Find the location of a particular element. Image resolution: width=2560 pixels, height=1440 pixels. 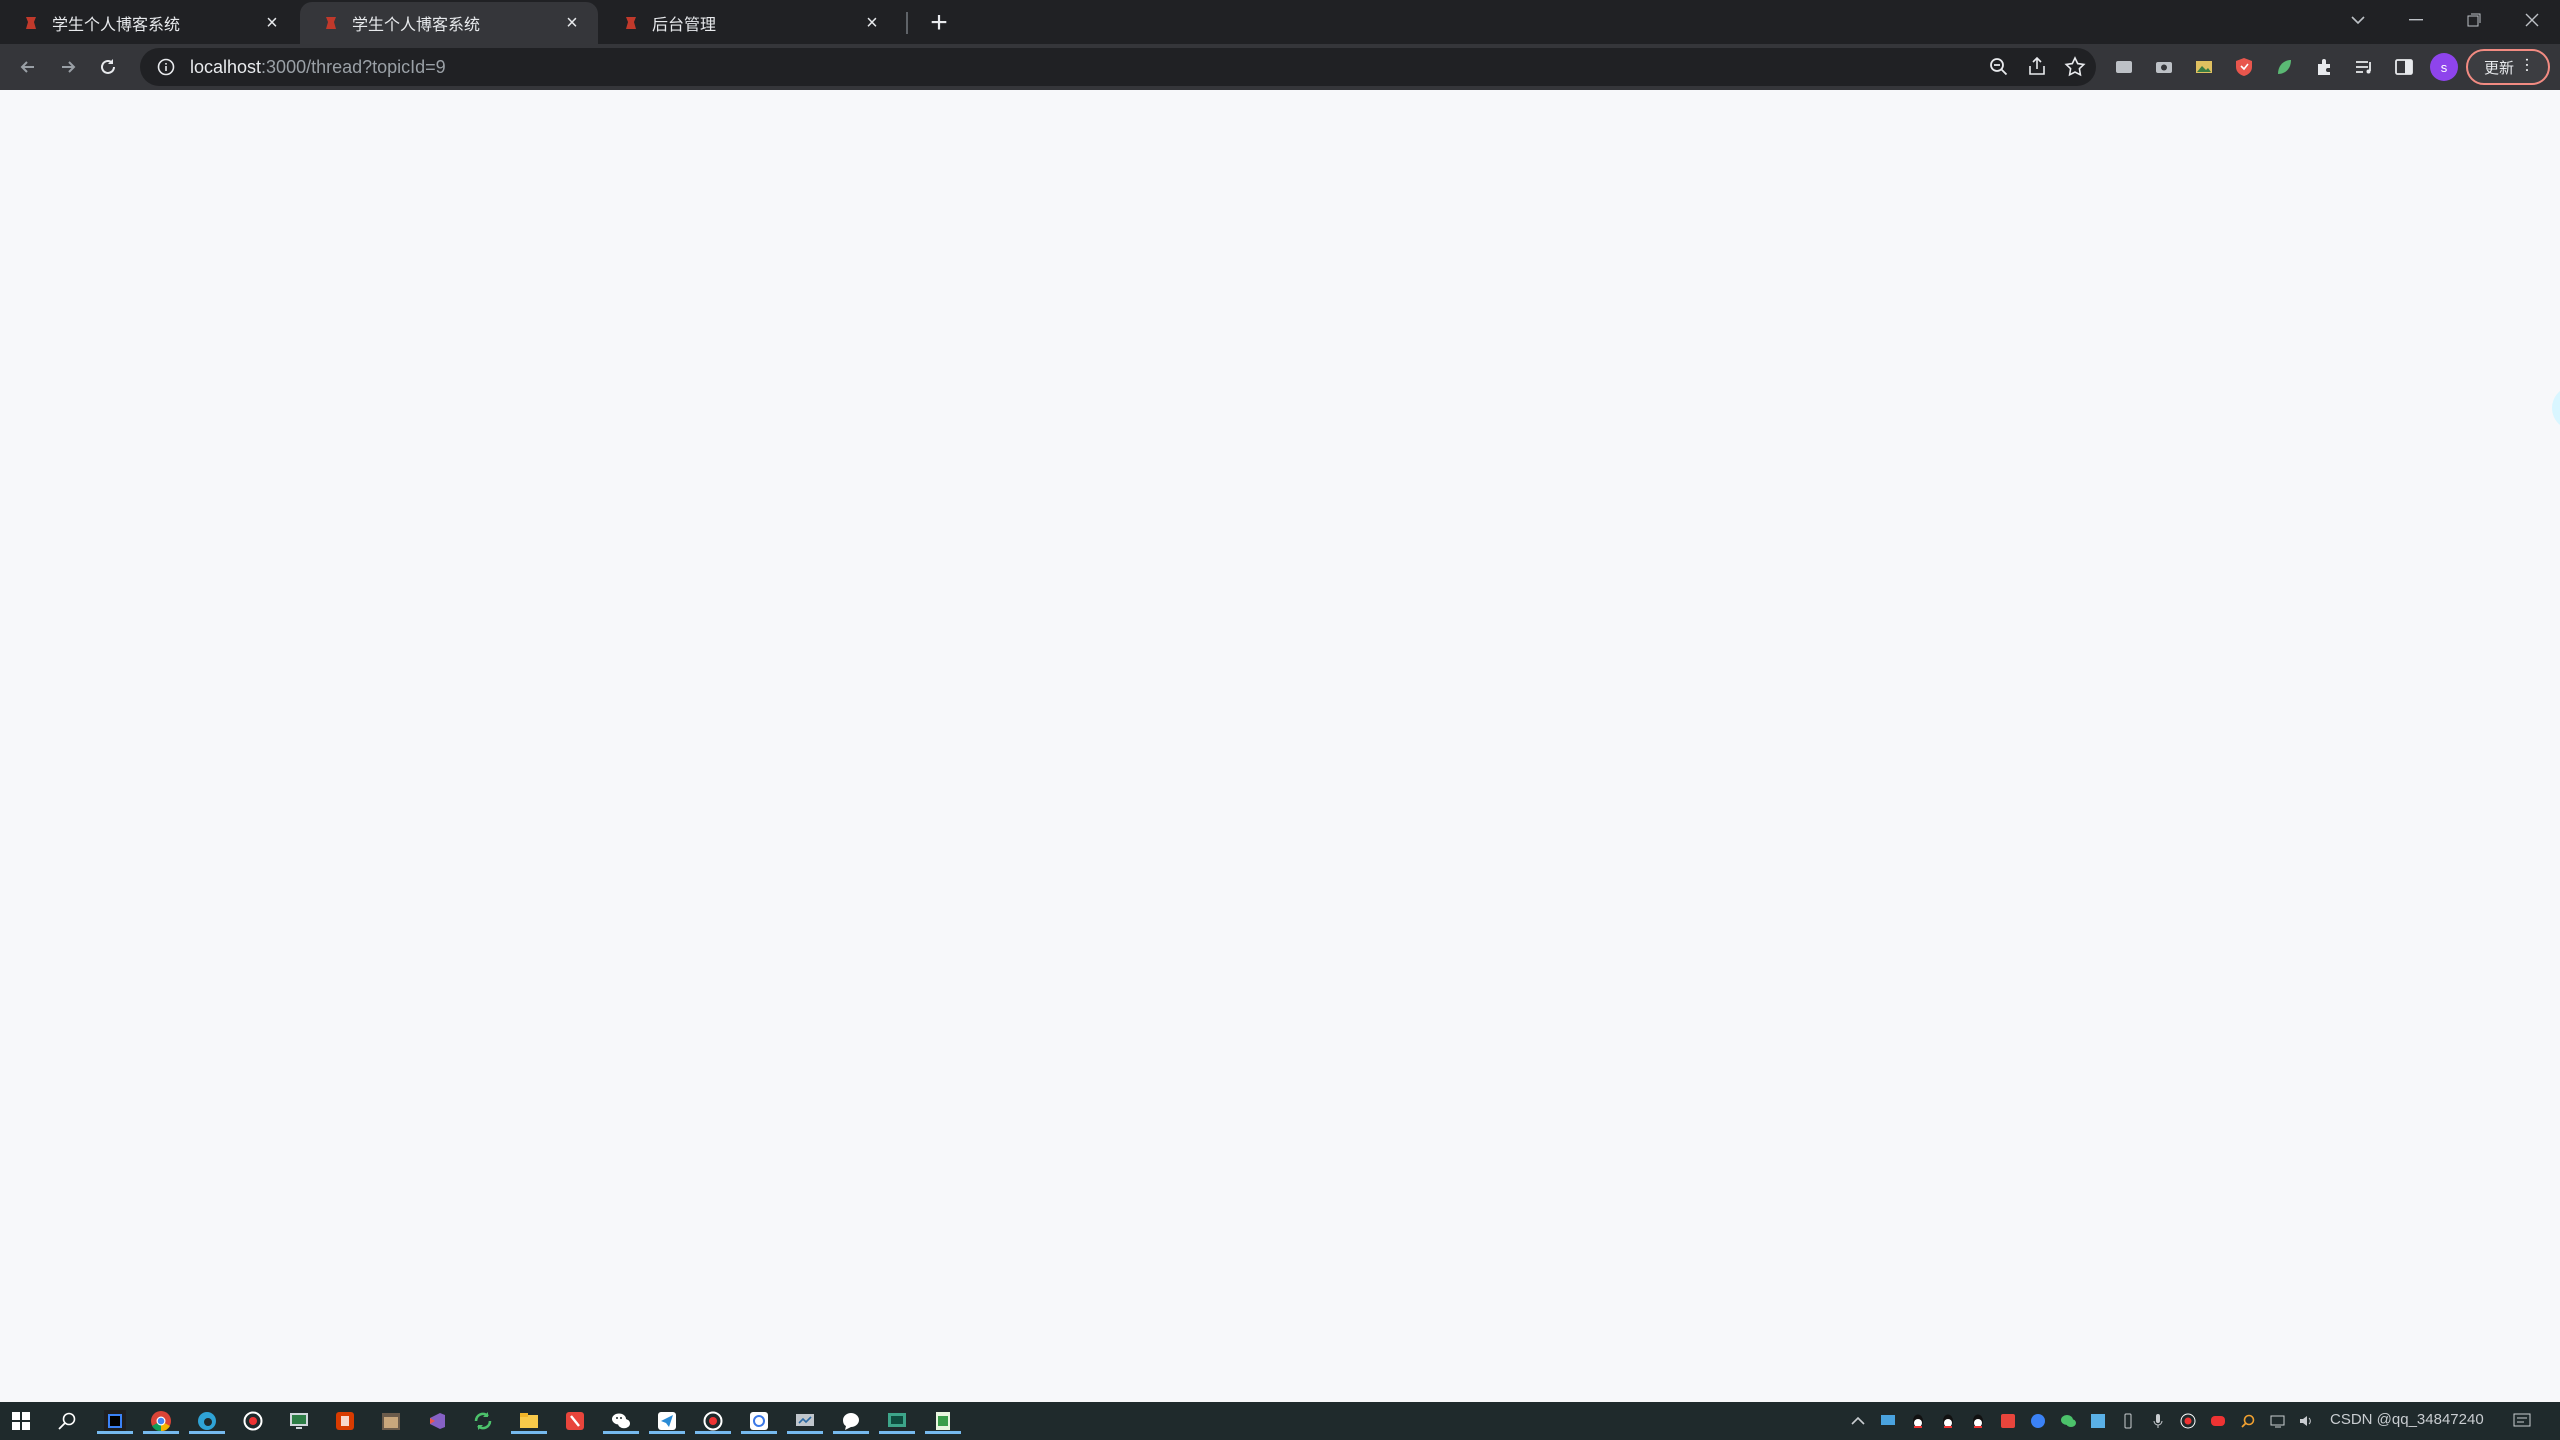

tray-record-icon is located at coordinates (2188, 1421).